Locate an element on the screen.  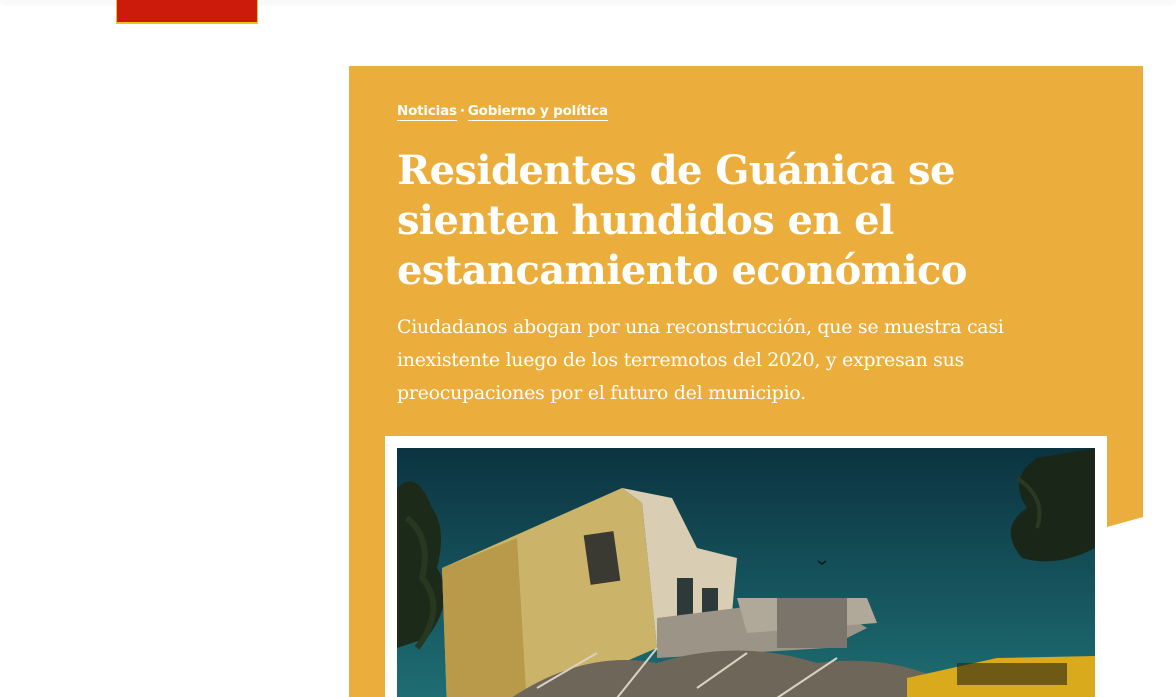
breadcrumb: Noticias · Gobierno y política is located at coordinates (502, 112).